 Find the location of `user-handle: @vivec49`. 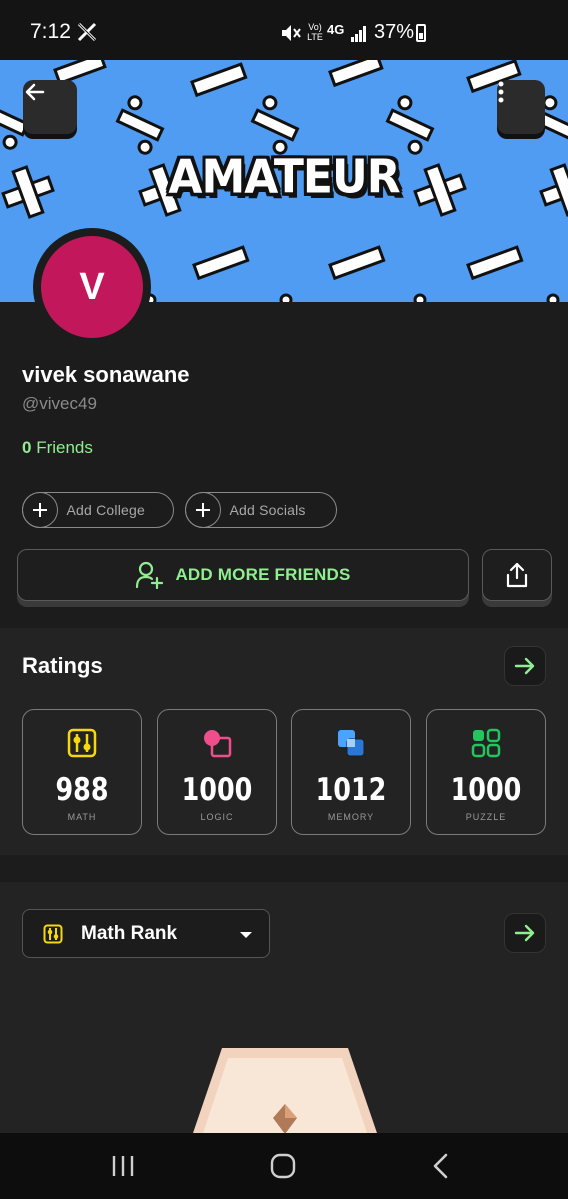

user-handle: @vivec49 is located at coordinates (59, 403).